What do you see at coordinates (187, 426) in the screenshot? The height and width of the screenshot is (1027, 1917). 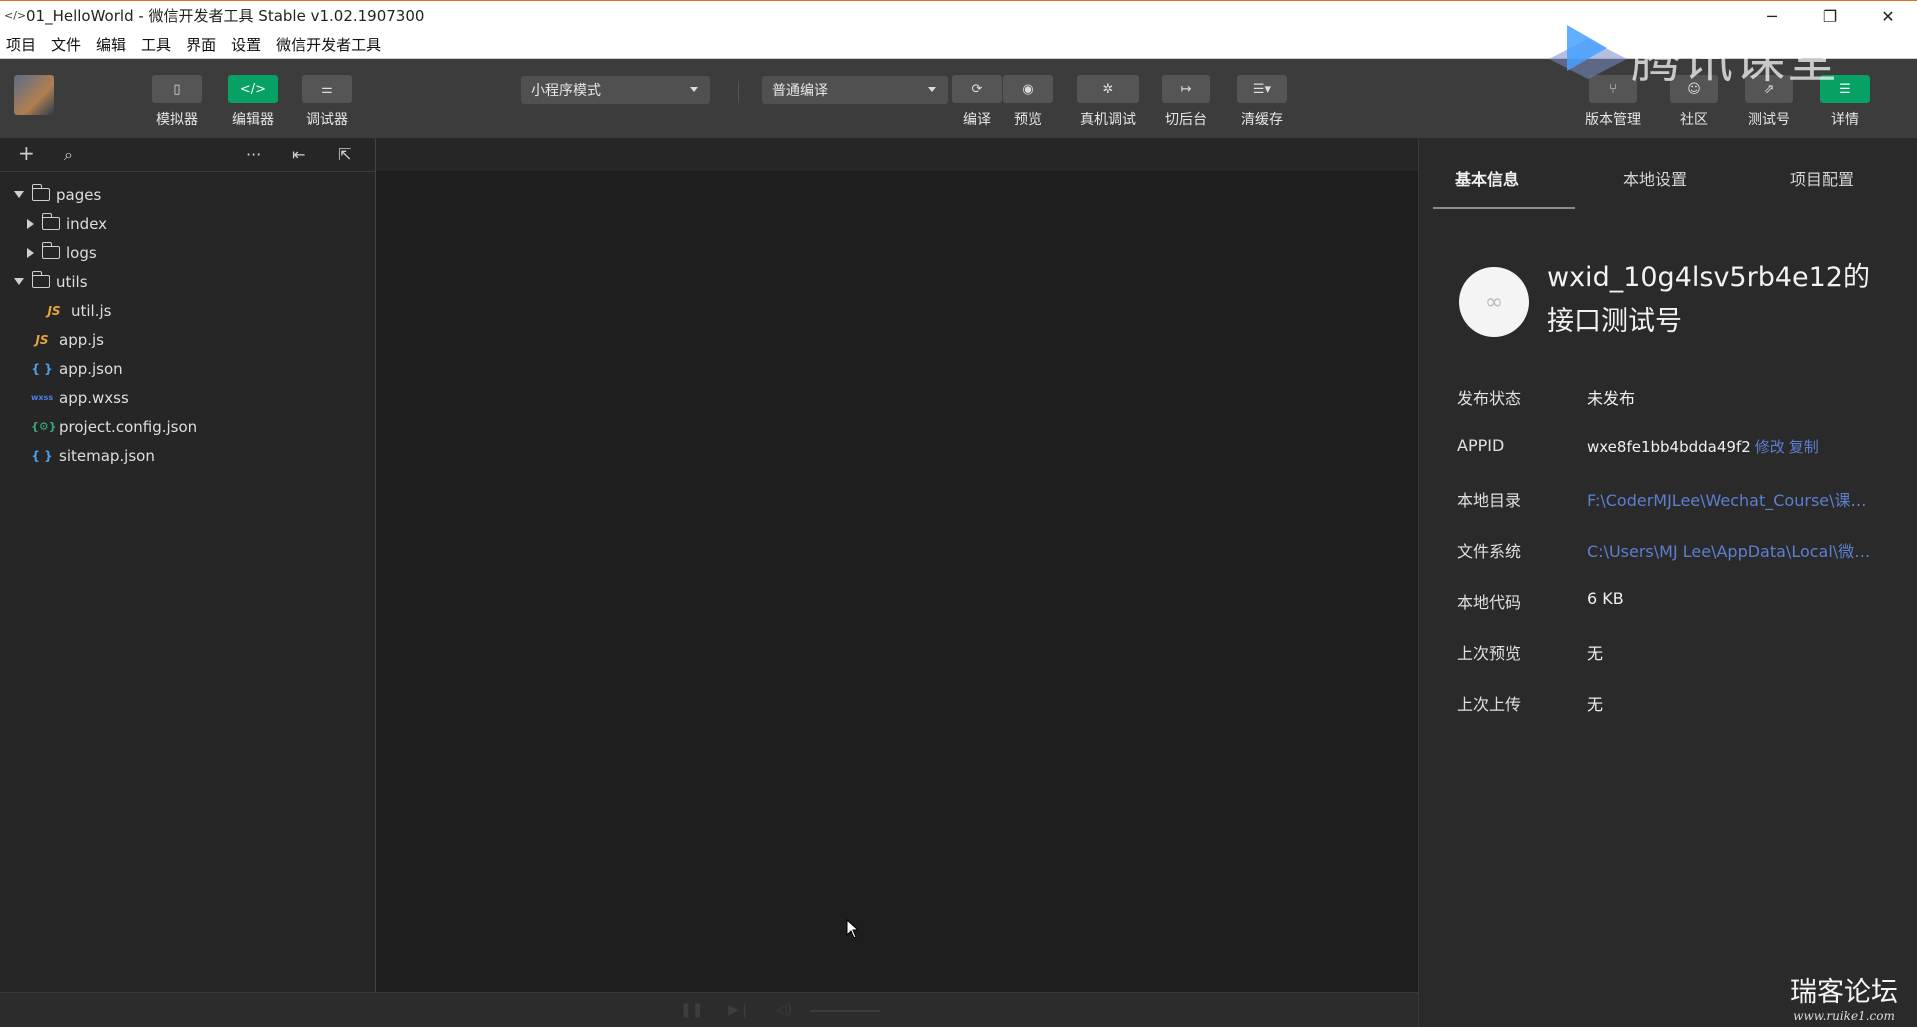 I see `tree-file-project-config: {⚙} project.config.json` at bounding box center [187, 426].